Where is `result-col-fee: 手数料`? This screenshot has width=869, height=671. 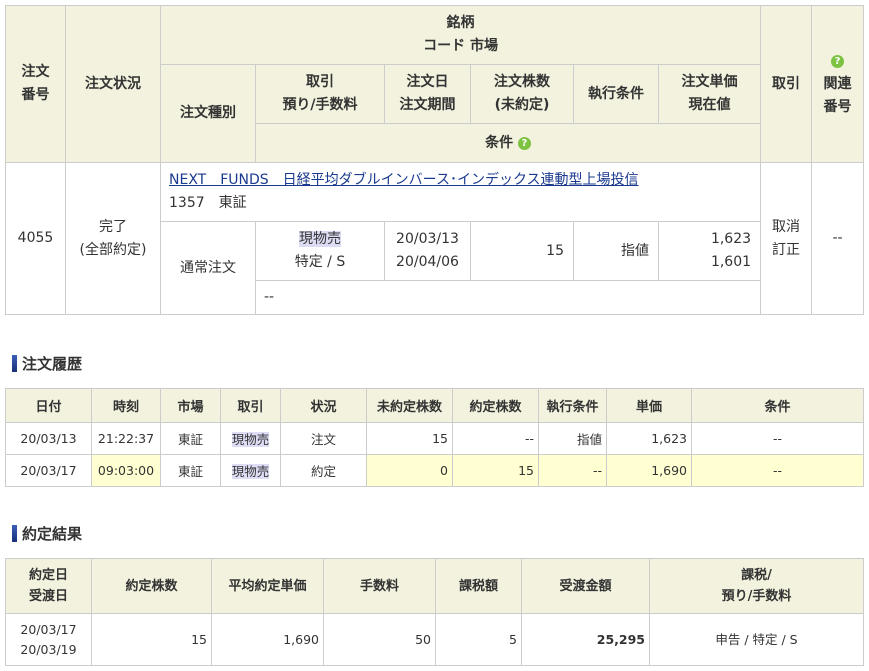
result-col-fee: 手数料 is located at coordinates (379, 586).